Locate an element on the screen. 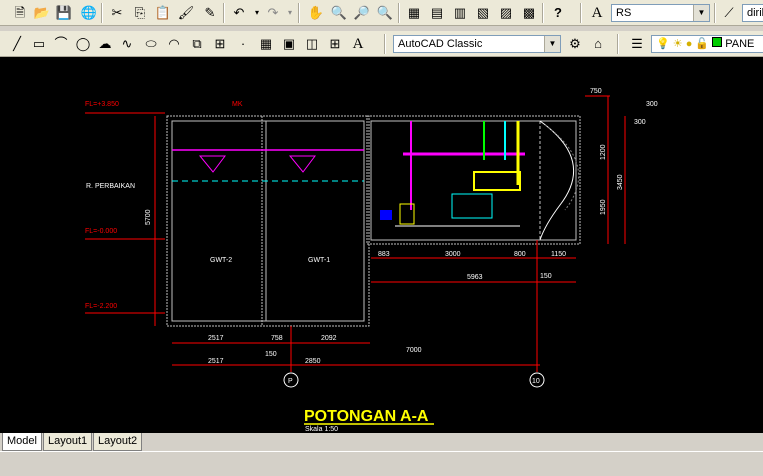  tank-inner-outline is located at coordinates (268, 221).